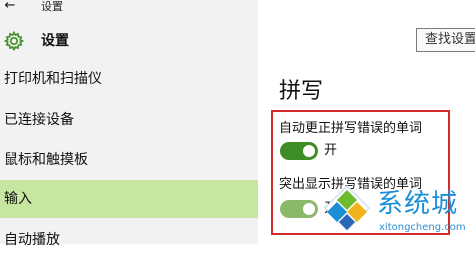  What do you see at coordinates (351, 128) in the screenshot?
I see `autocorrect-label: 自动更正拼写错误的单词` at bounding box center [351, 128].